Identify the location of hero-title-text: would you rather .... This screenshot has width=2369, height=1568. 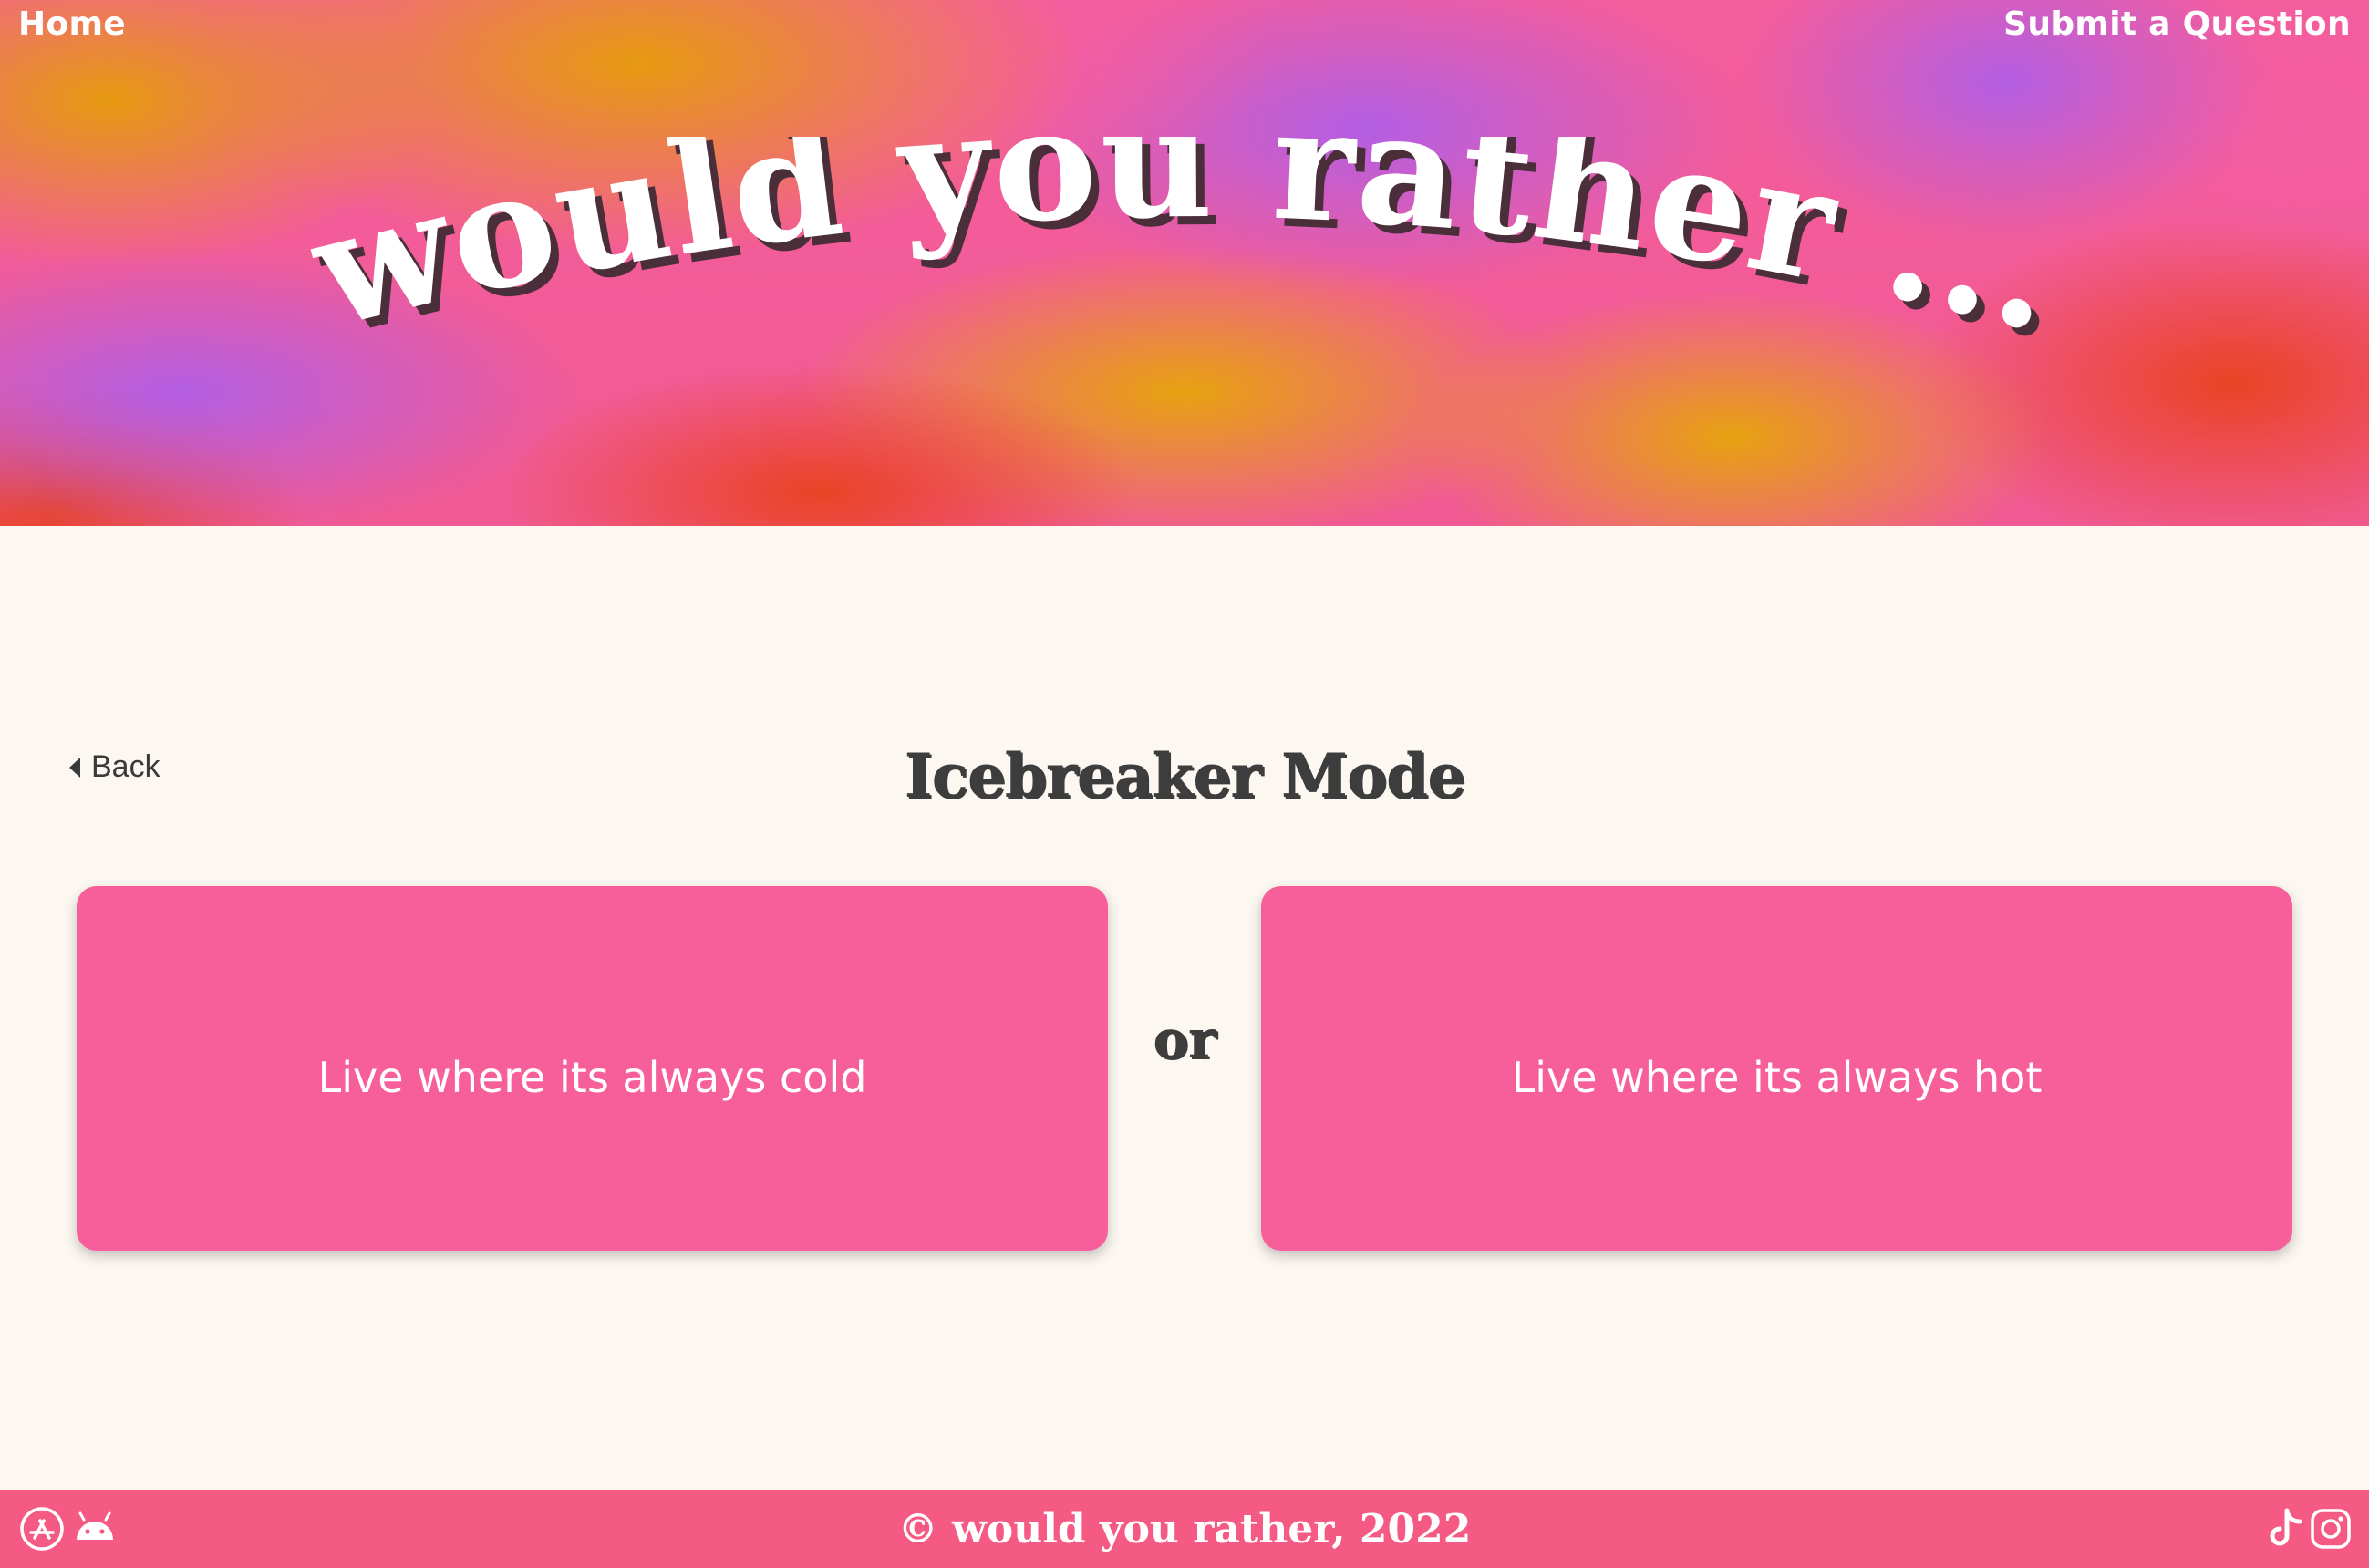
(1185, 252).